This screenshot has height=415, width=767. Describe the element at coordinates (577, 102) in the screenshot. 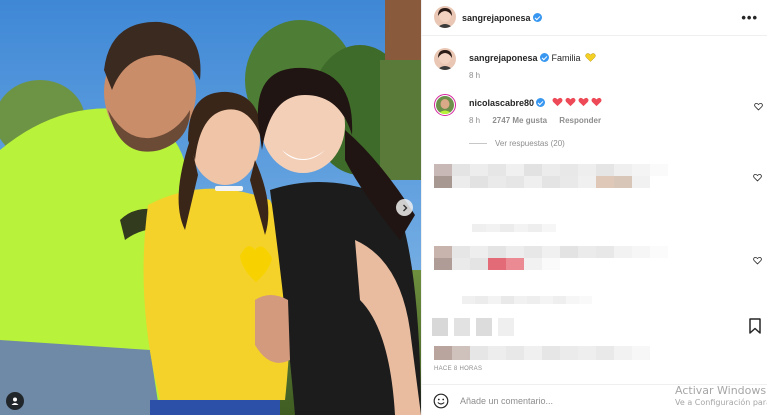

I see `comment-emoji-hearts` at that location.